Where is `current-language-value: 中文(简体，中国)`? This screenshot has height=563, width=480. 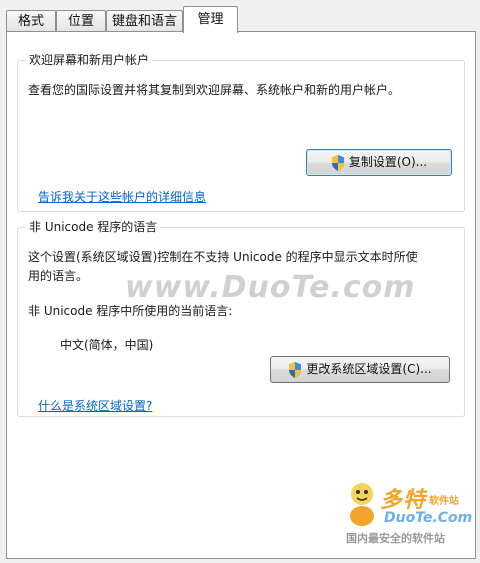 current-language-value: 中文(简体，中国) is located at coordinates (107, 345).